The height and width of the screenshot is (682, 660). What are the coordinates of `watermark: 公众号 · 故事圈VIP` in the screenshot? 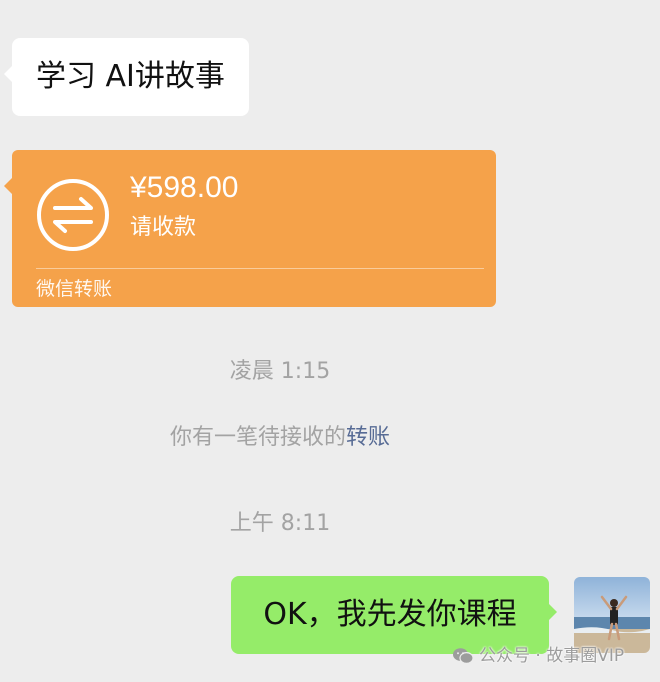 It's located at (538, 656).